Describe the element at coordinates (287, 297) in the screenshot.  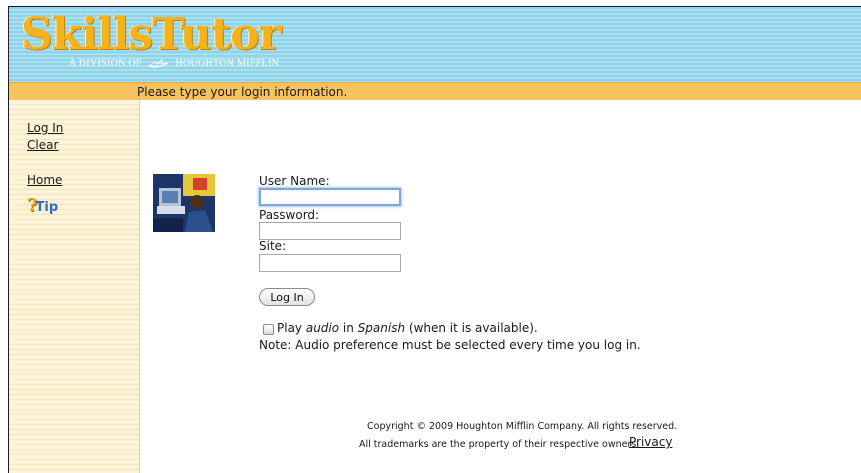
I see `login-button: Log In` at that location.